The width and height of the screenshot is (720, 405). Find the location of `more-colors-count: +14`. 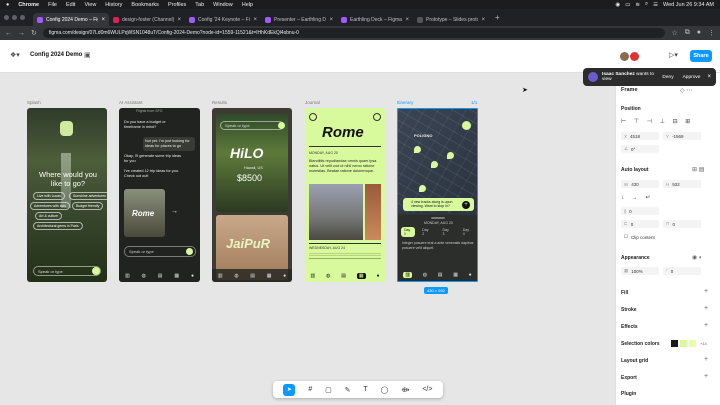

more-colors-count: +14 is located at coordinates (703, 343).